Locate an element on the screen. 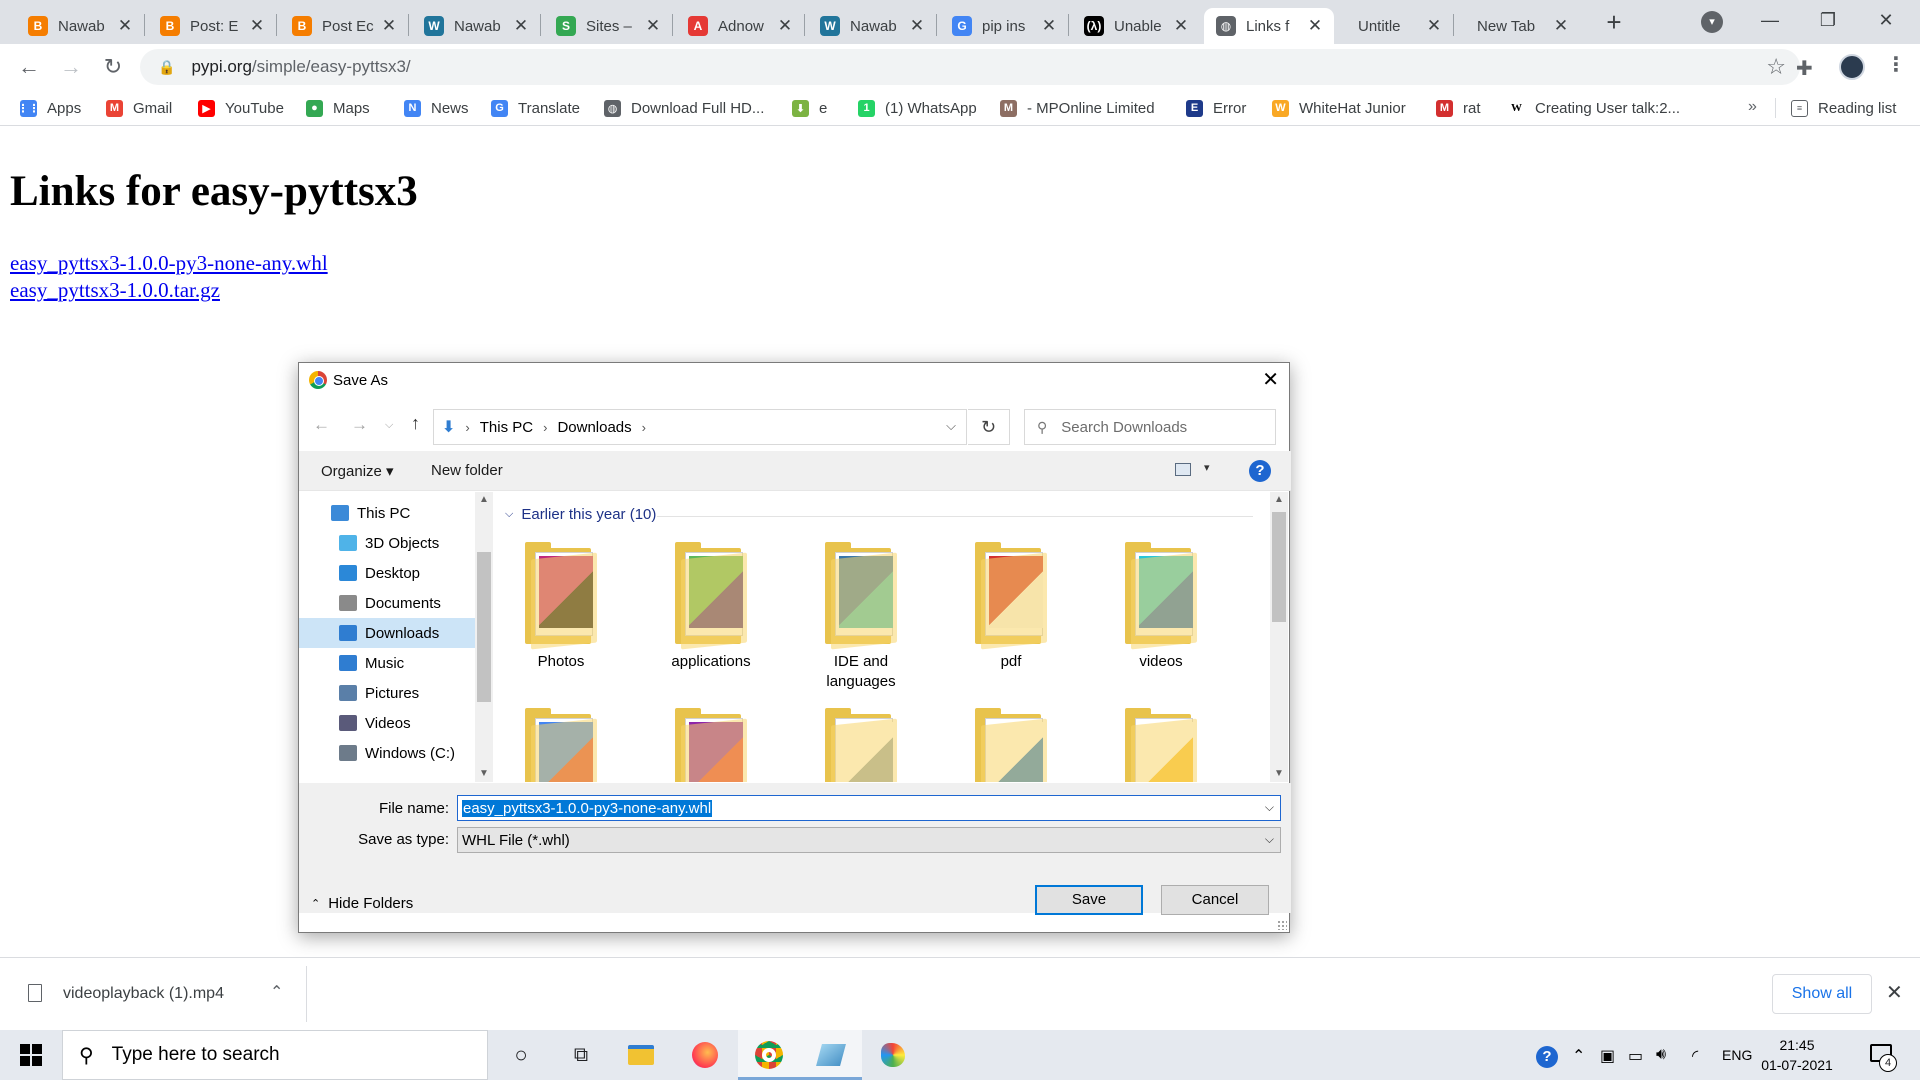  file-name-field: easy_pyttsx3-1.0.0-py3-none-any.whl ⌵ is located at coordinates (869, 808).